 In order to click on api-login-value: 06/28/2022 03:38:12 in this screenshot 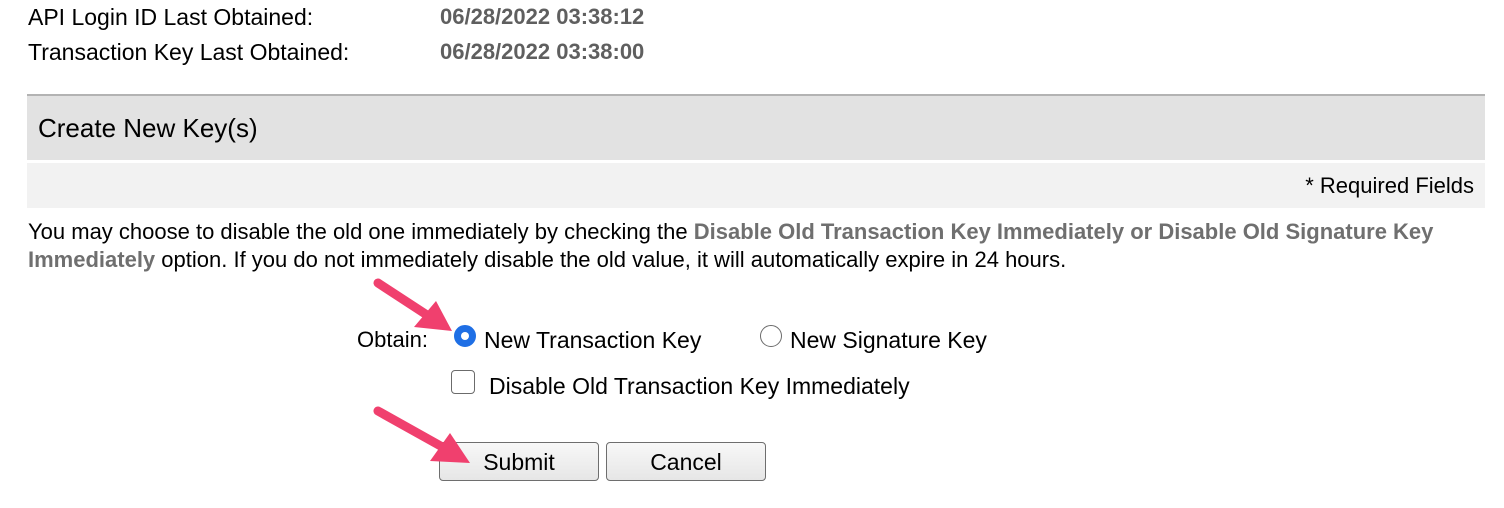, I will do `click(542, 16)`.